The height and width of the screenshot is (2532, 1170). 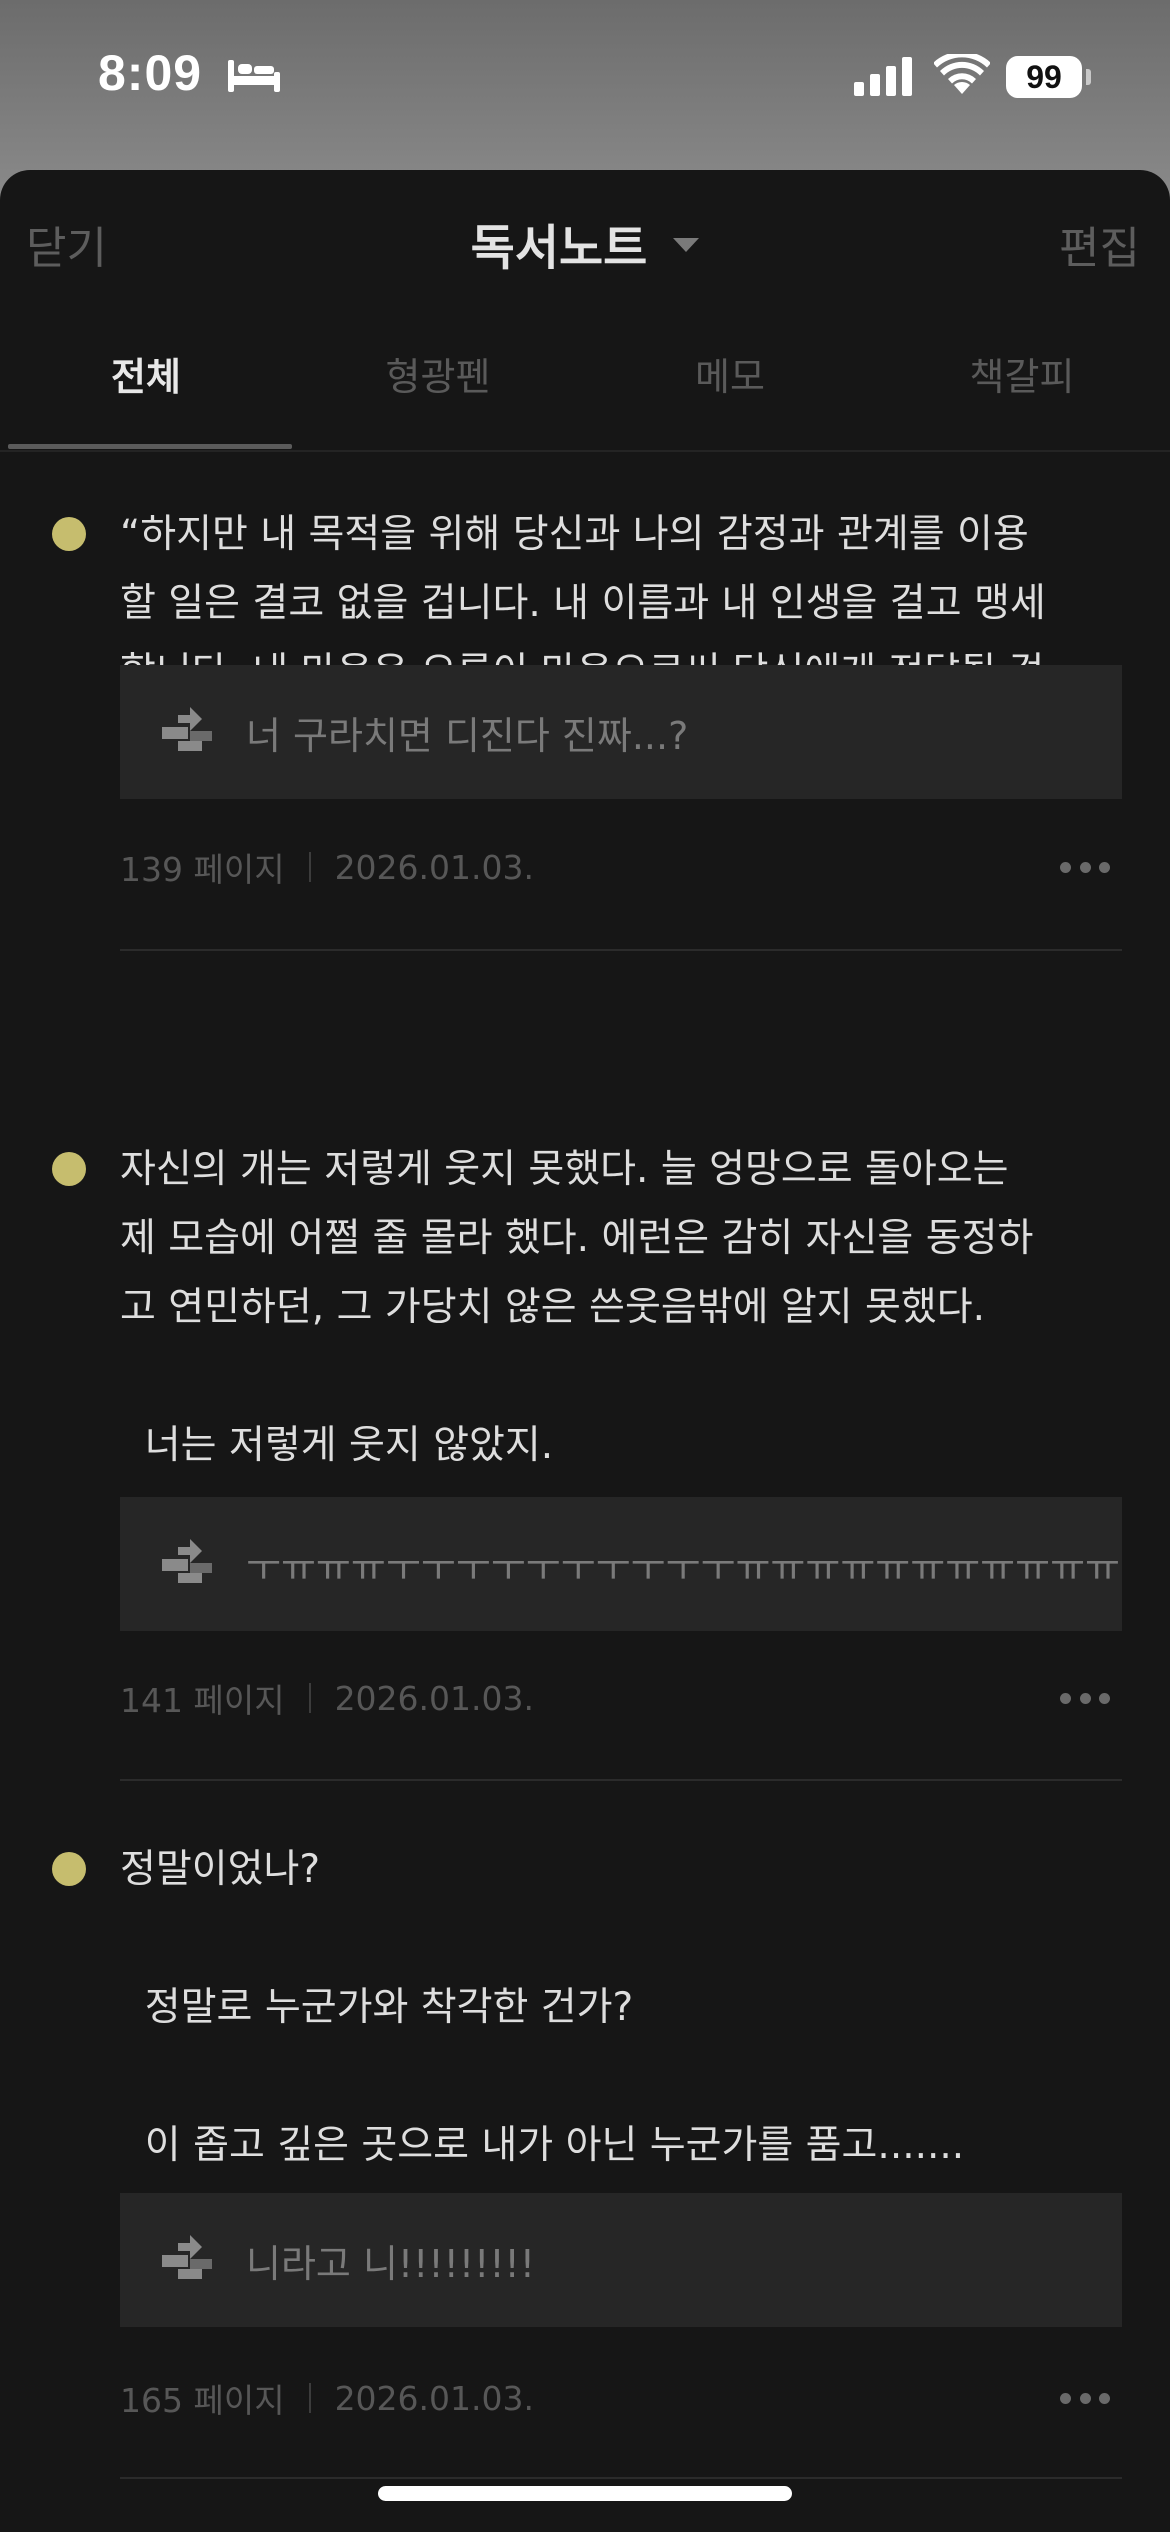 What do you see at coordinates (327, 1698) in the screenshot?
I see `note-meta: 141 페이지 2026.01.03.` at bounding box center [327, 1698].